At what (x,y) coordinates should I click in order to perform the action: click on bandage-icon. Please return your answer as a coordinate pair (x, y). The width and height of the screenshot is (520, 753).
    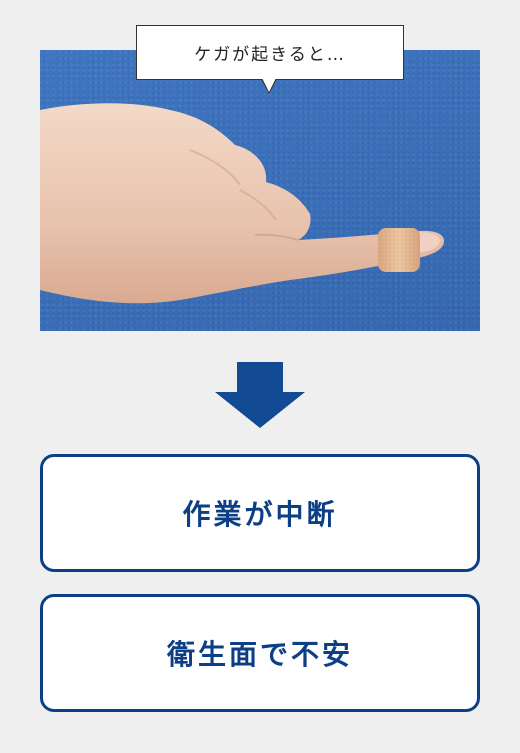
    Looking at the image, I should click on (399, 250).